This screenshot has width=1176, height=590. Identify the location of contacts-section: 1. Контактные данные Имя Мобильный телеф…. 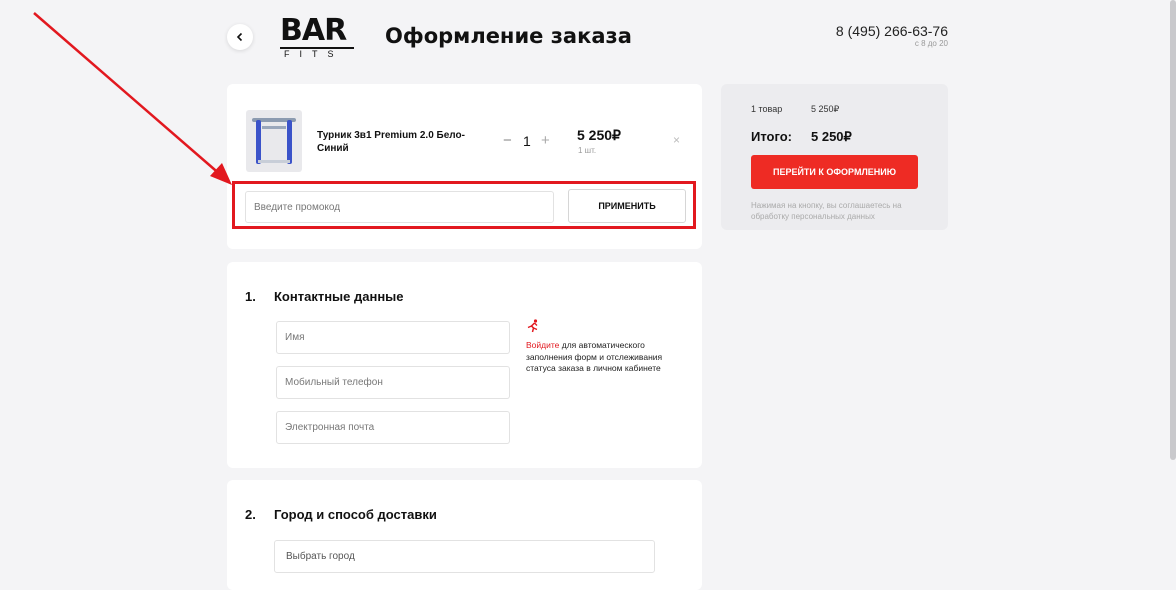
(464, 365).